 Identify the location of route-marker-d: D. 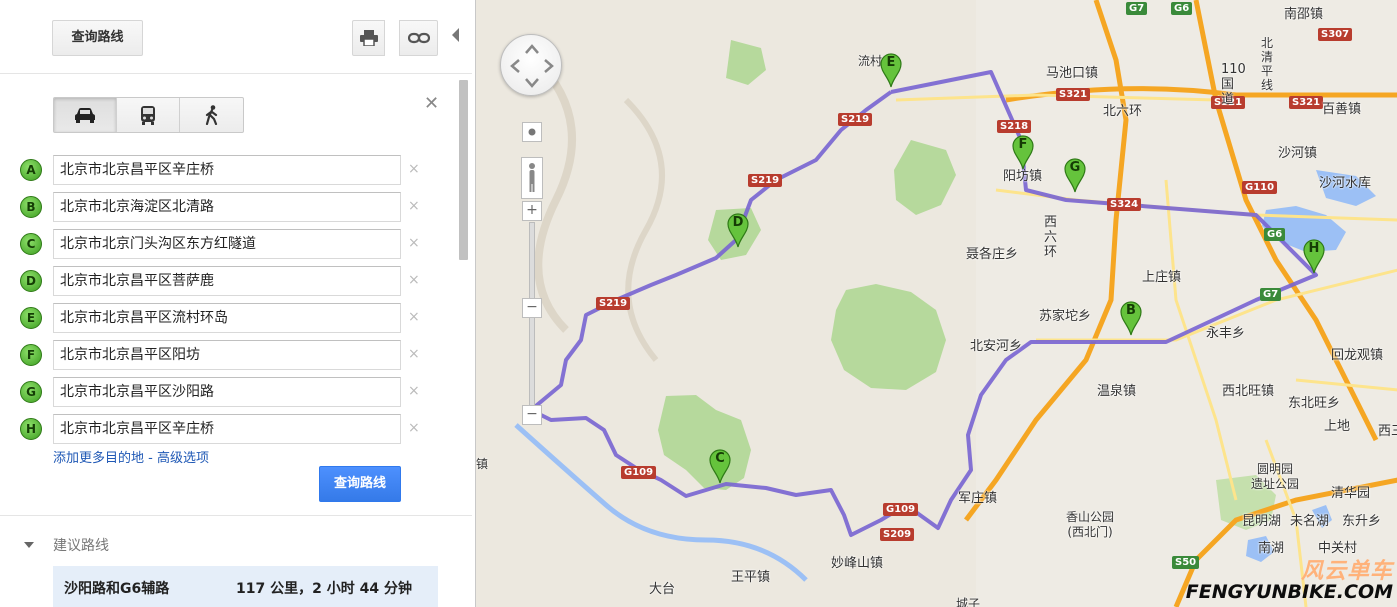
(738, 230).